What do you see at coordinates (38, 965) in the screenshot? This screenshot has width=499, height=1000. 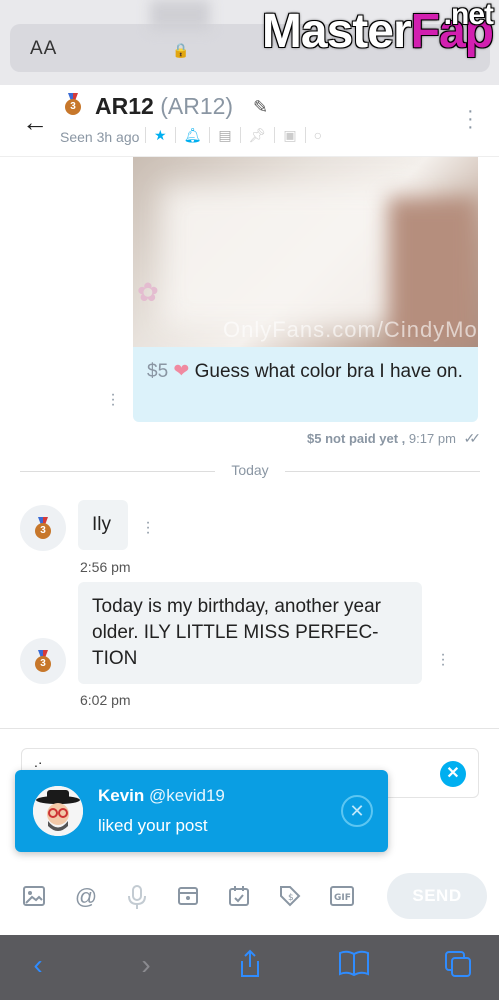 I see `back-icon: ‹` at bounding box center [38, 965].